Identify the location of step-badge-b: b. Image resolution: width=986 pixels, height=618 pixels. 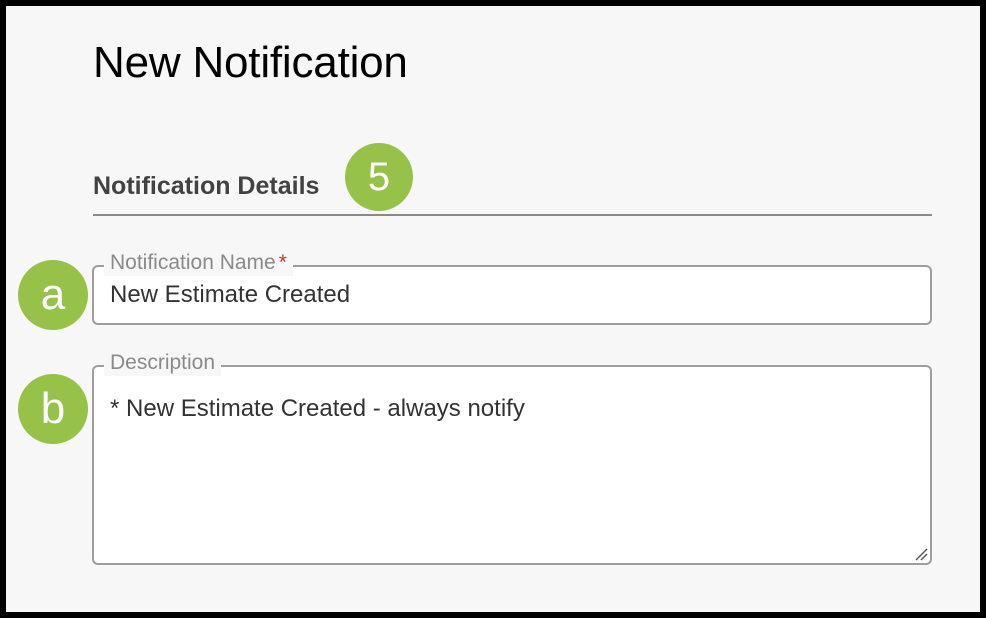
(53, 409).